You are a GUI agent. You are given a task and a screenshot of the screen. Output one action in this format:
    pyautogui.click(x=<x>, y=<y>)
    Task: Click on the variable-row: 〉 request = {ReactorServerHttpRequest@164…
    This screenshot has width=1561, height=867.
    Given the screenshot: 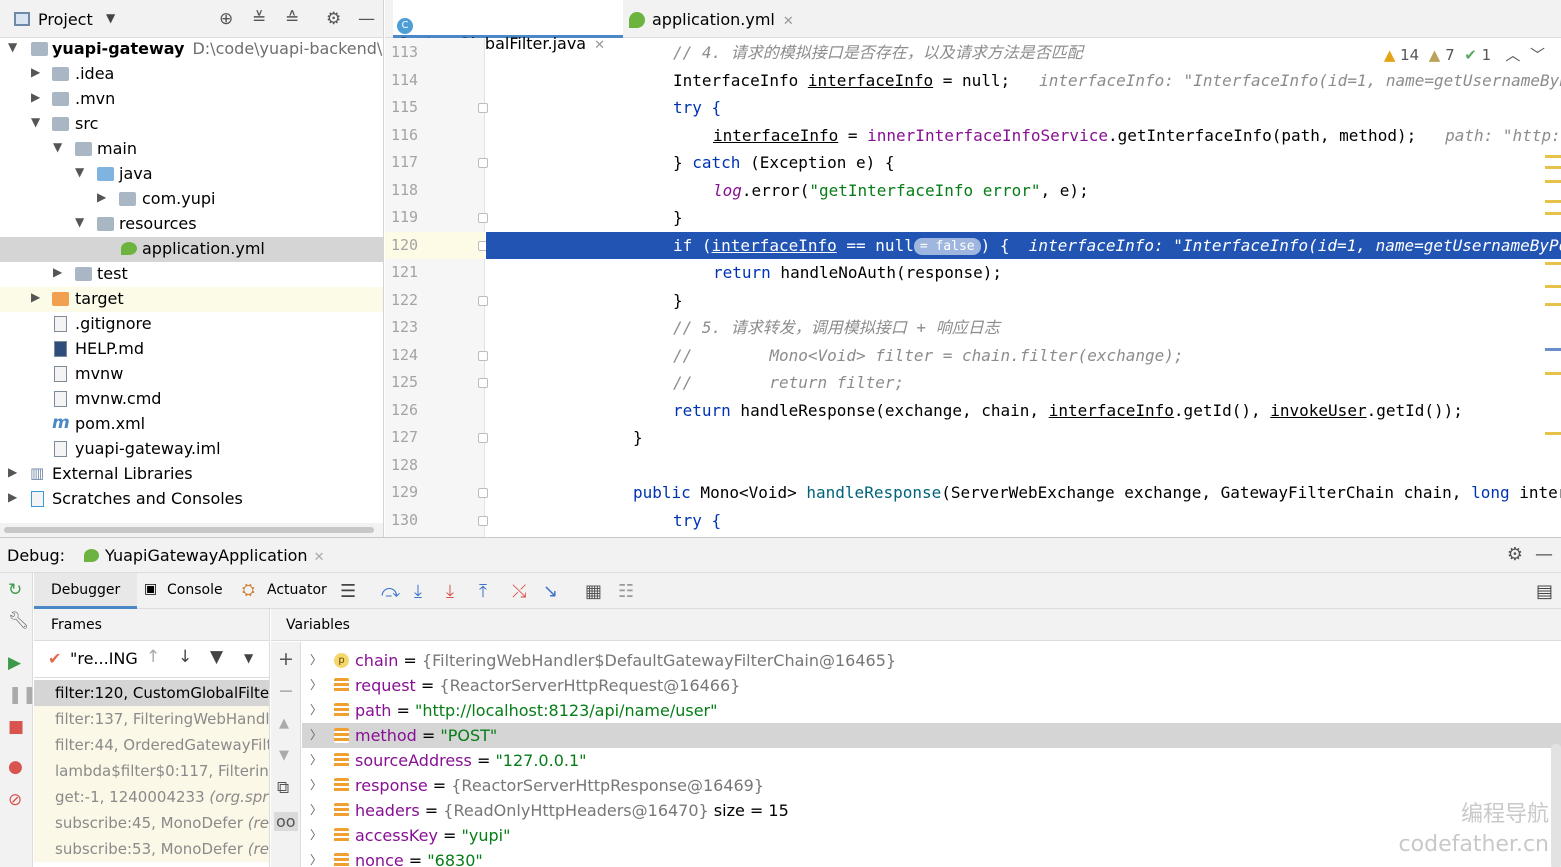 What is the action you would take?
    pyautogui.click(x=931, y=685)
    